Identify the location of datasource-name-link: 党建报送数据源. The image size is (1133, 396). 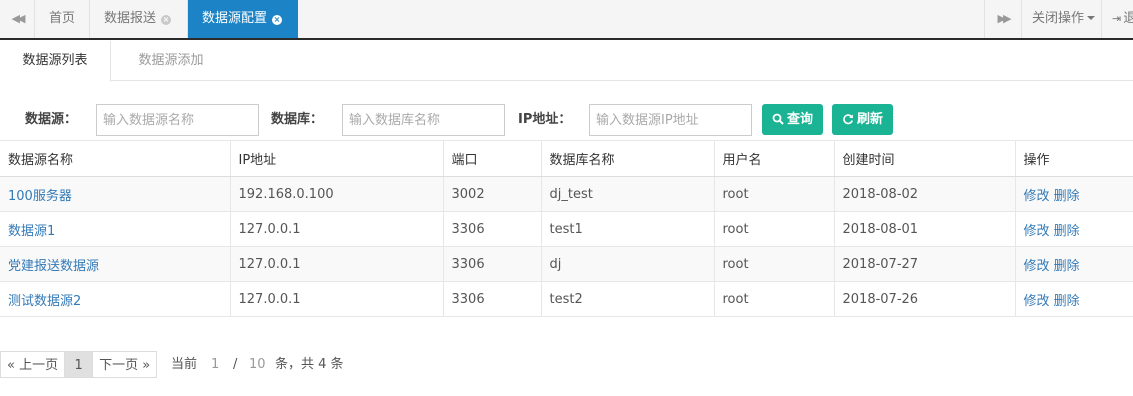
(53, 266).